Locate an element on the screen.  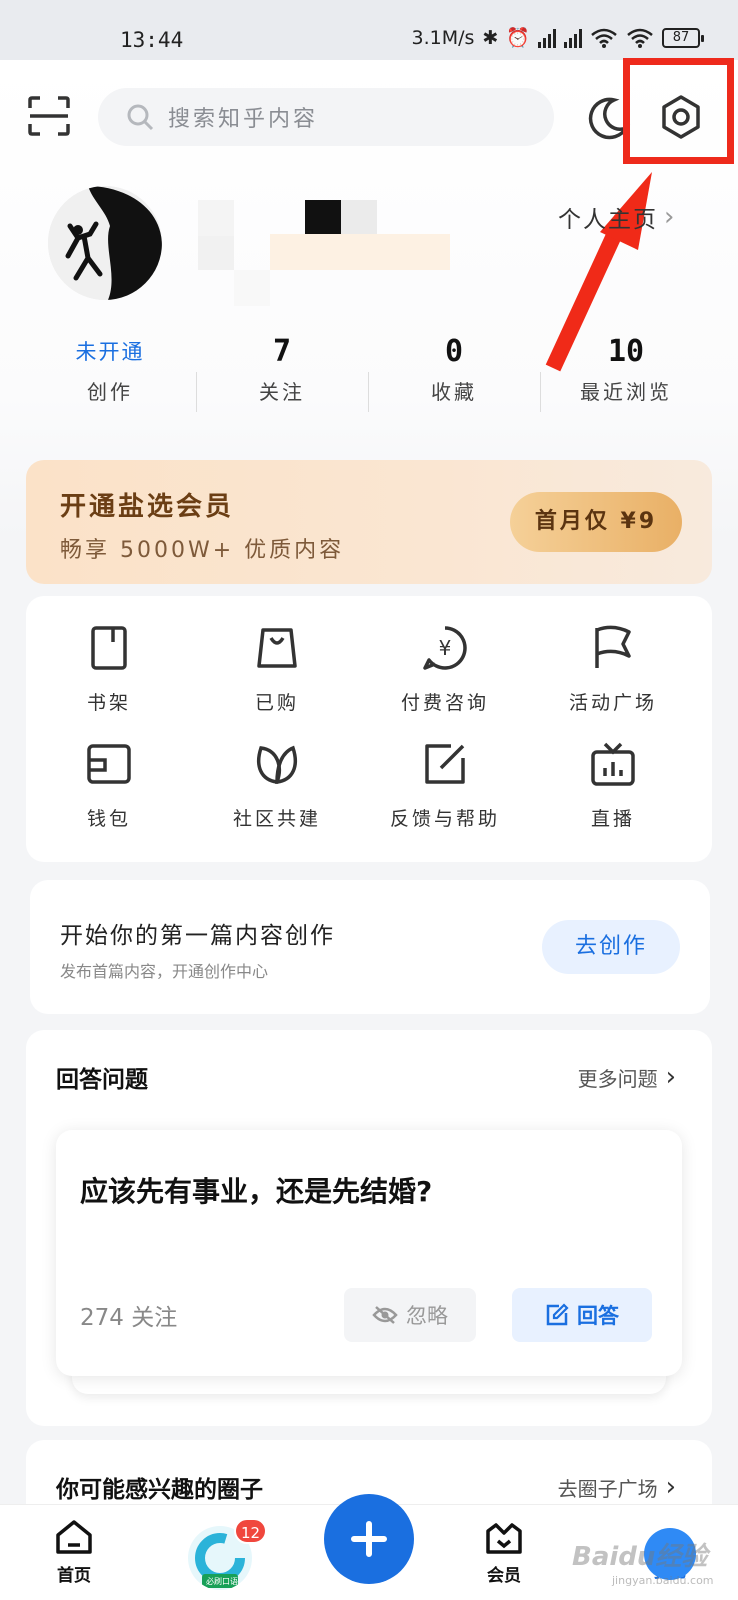
shopping-bag-icon is located at coordinates (277, 648).